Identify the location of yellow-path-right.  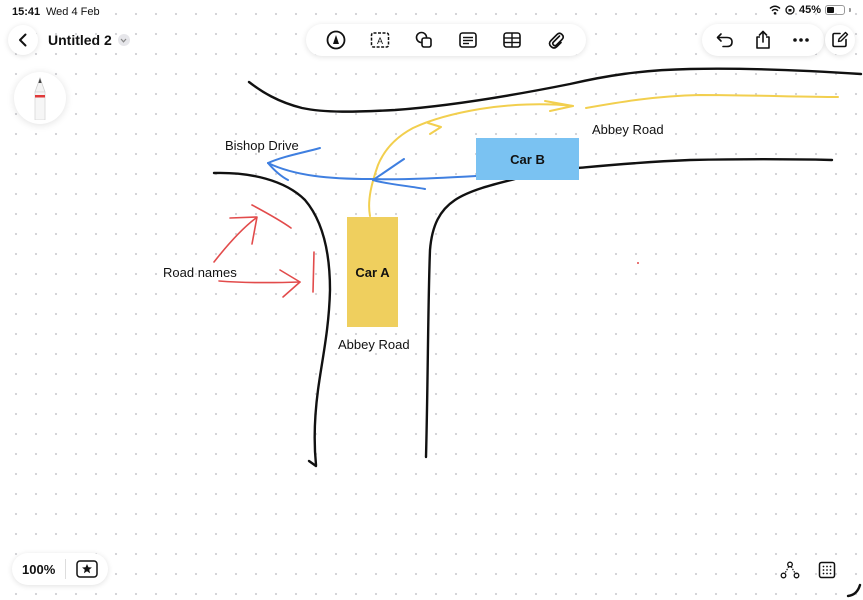
(712, 101).